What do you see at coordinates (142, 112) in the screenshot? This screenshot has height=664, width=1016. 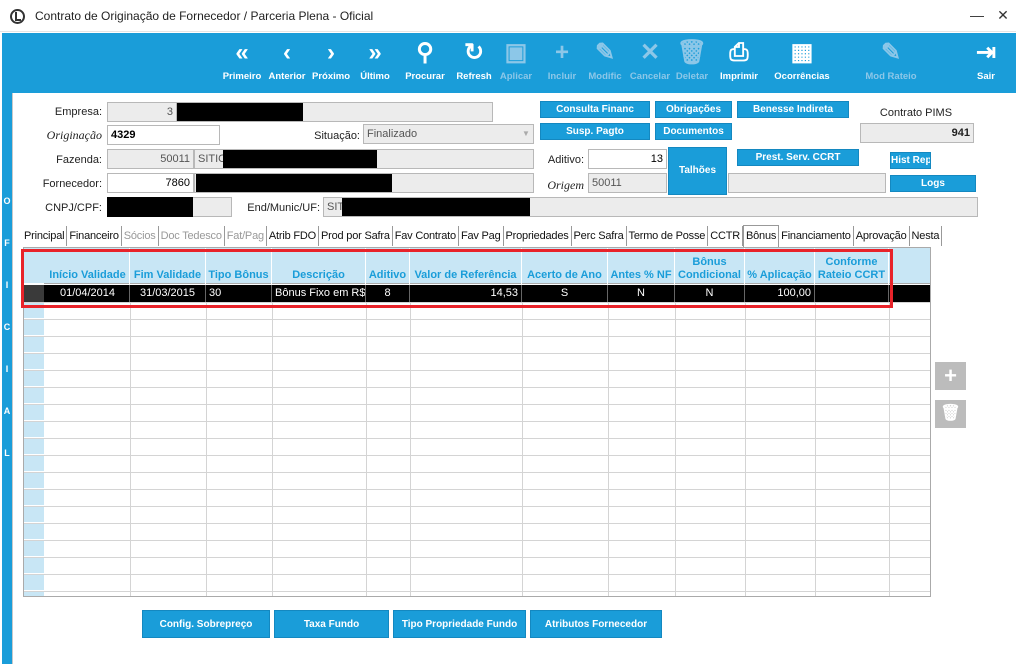 I see `empresa-field: 3` at bounding box center [142, 112].